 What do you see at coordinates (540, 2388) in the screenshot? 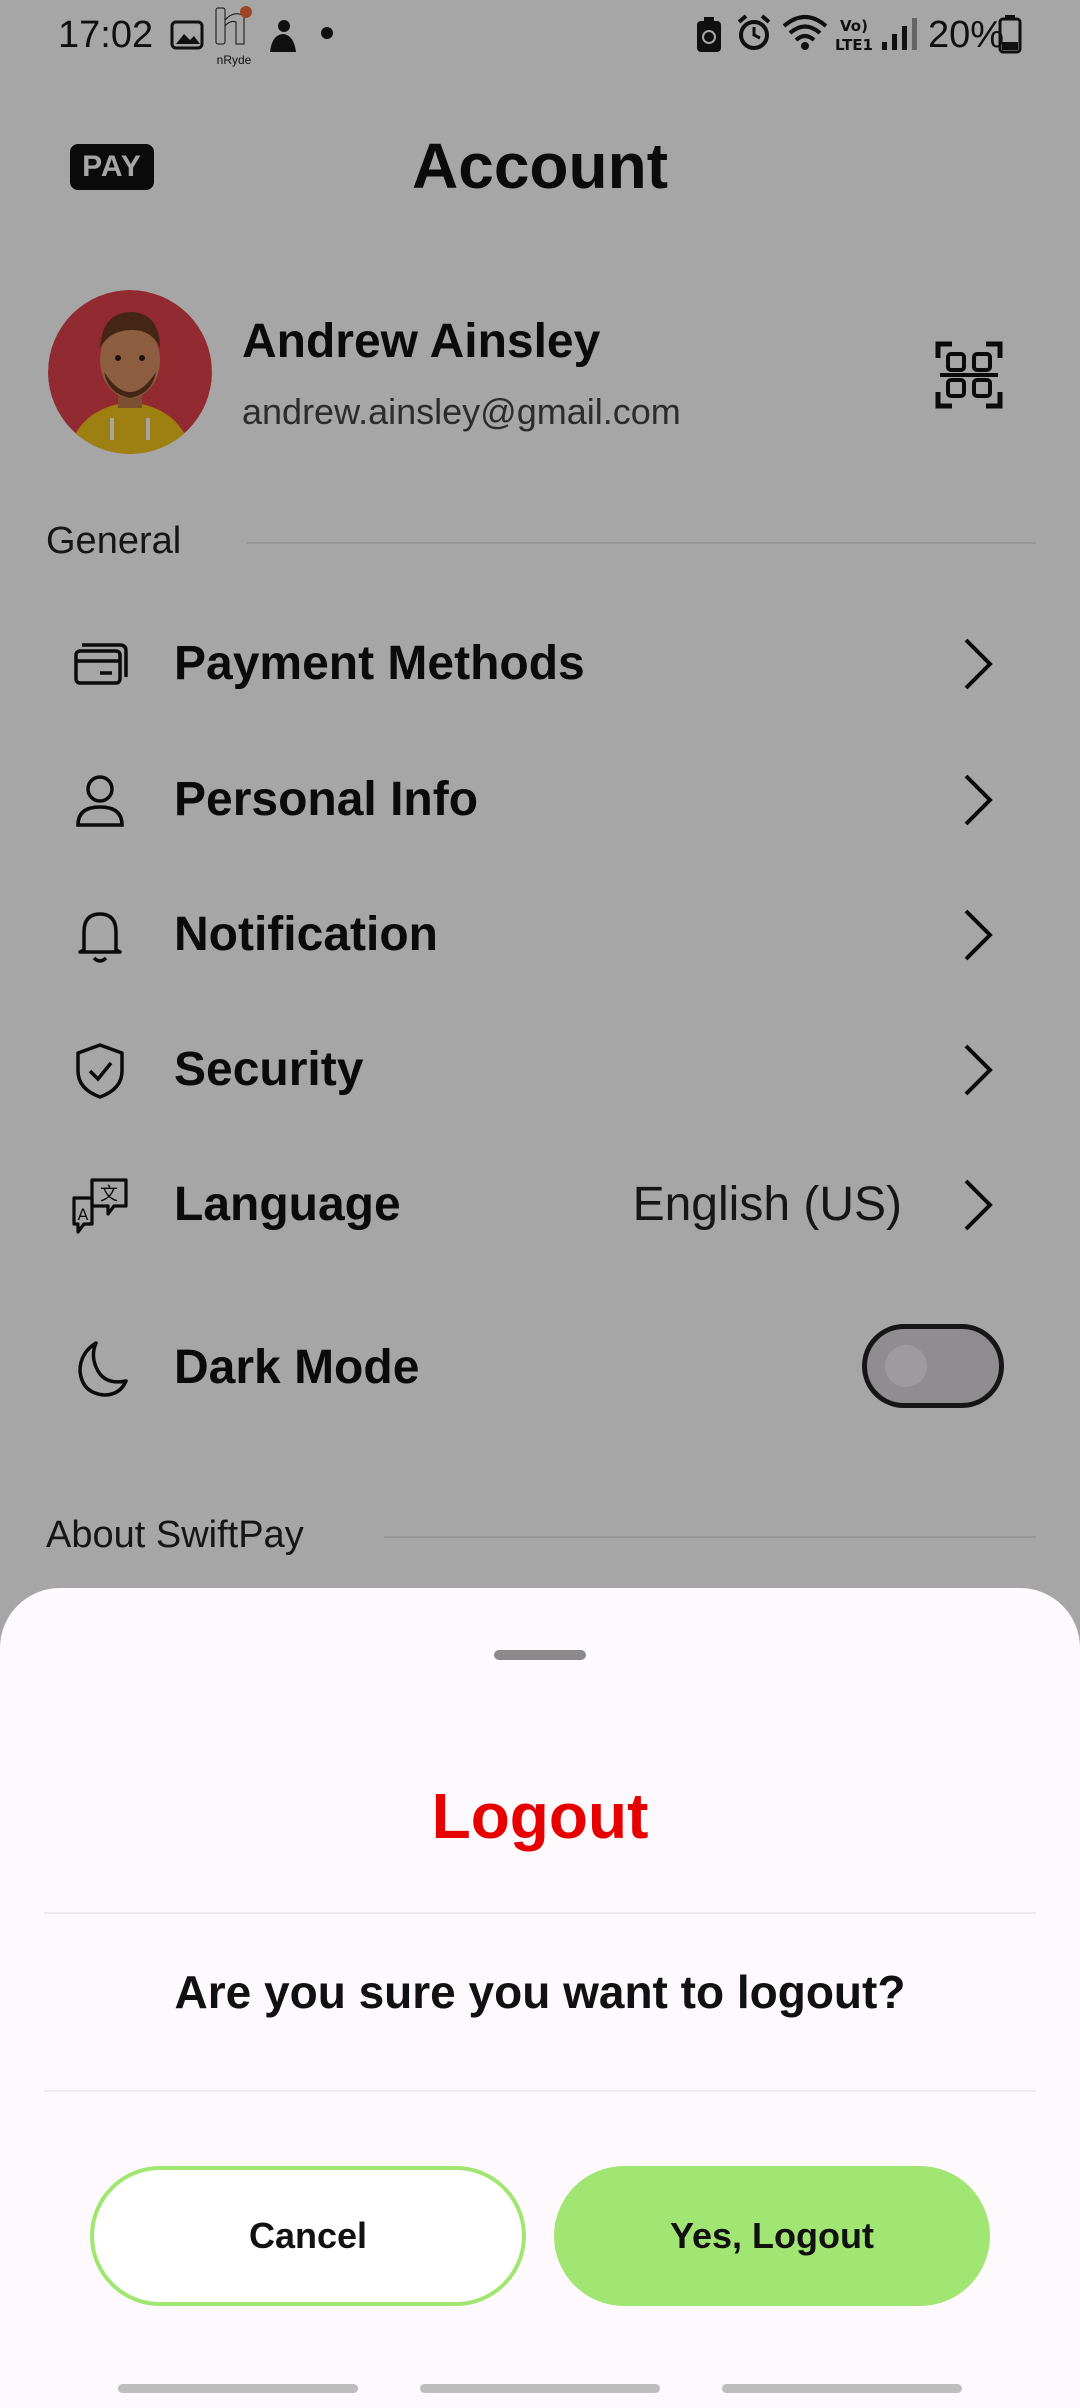
I see `nav-home` at bounding box center [540, 2388].